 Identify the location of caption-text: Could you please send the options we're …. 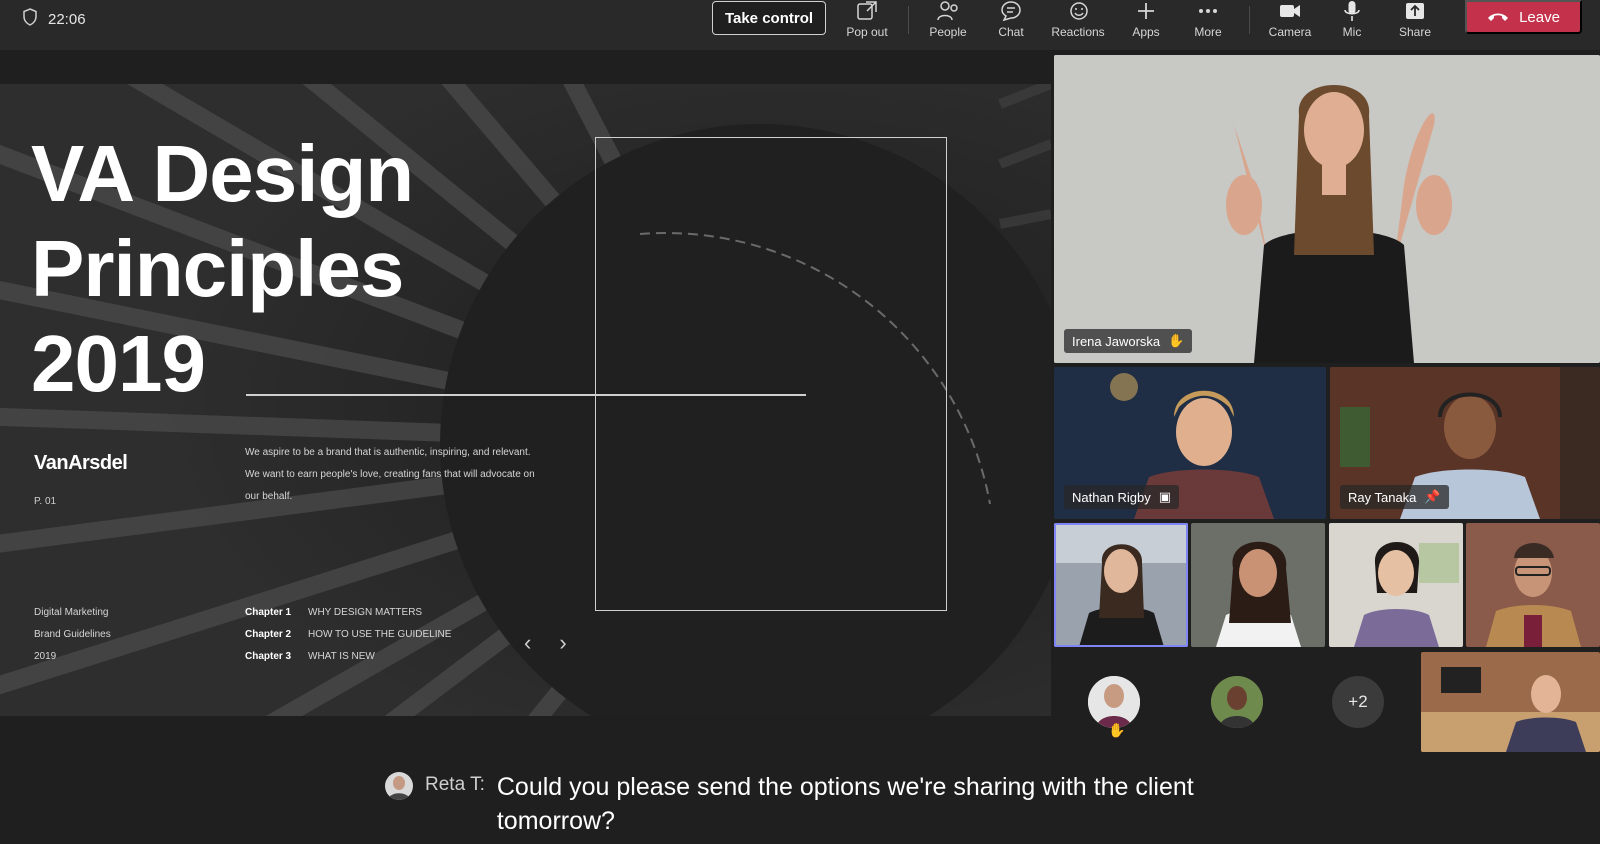
(845, 804).